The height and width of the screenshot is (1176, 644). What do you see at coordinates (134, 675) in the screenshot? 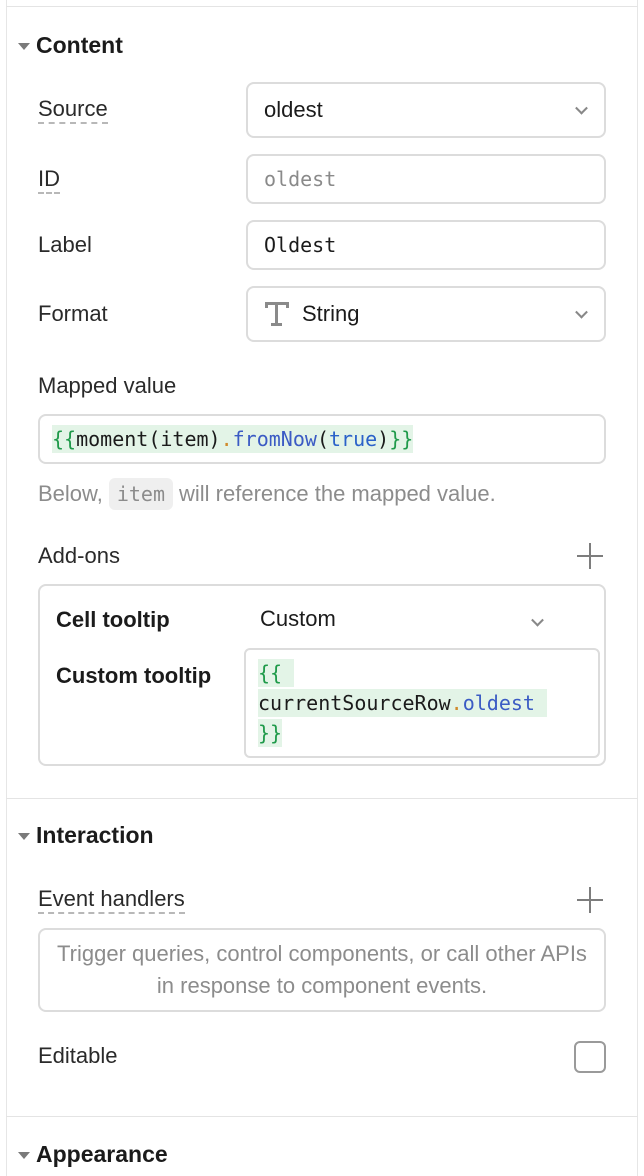
I see `custom-tooltip-label: Custom tooltip` at bounding box center [134, 675].